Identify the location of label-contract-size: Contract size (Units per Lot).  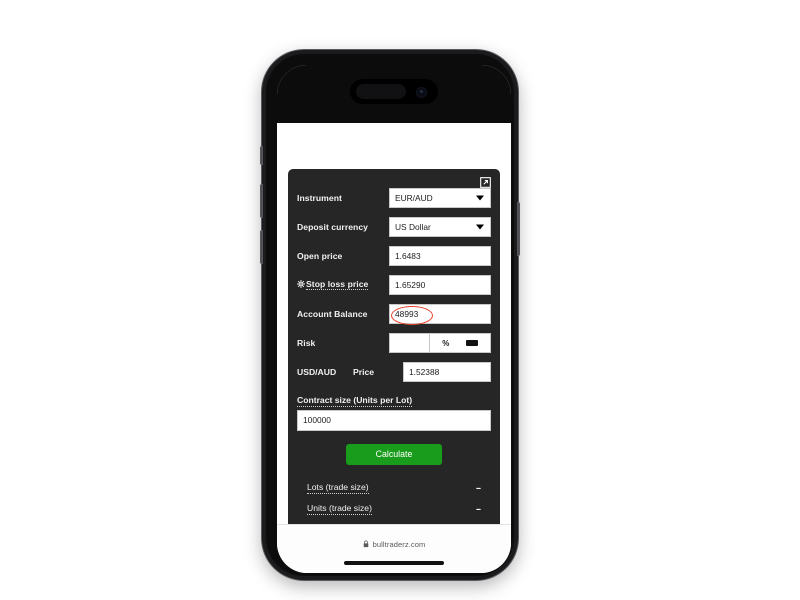
(355, 401).